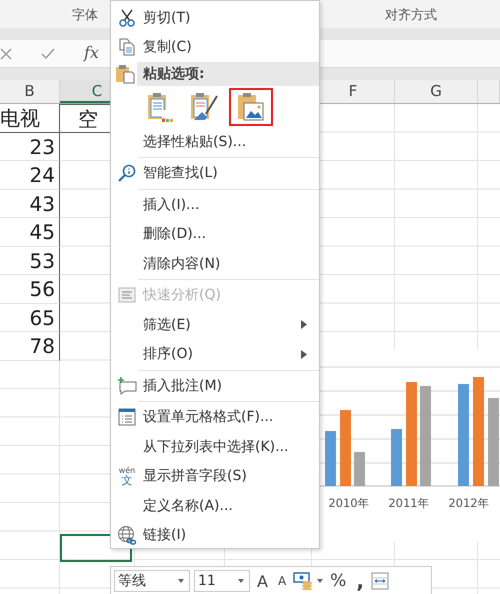 The width and height of the screenshot is (500, 594). I want to click on paste-option-button, so click(251, 107).